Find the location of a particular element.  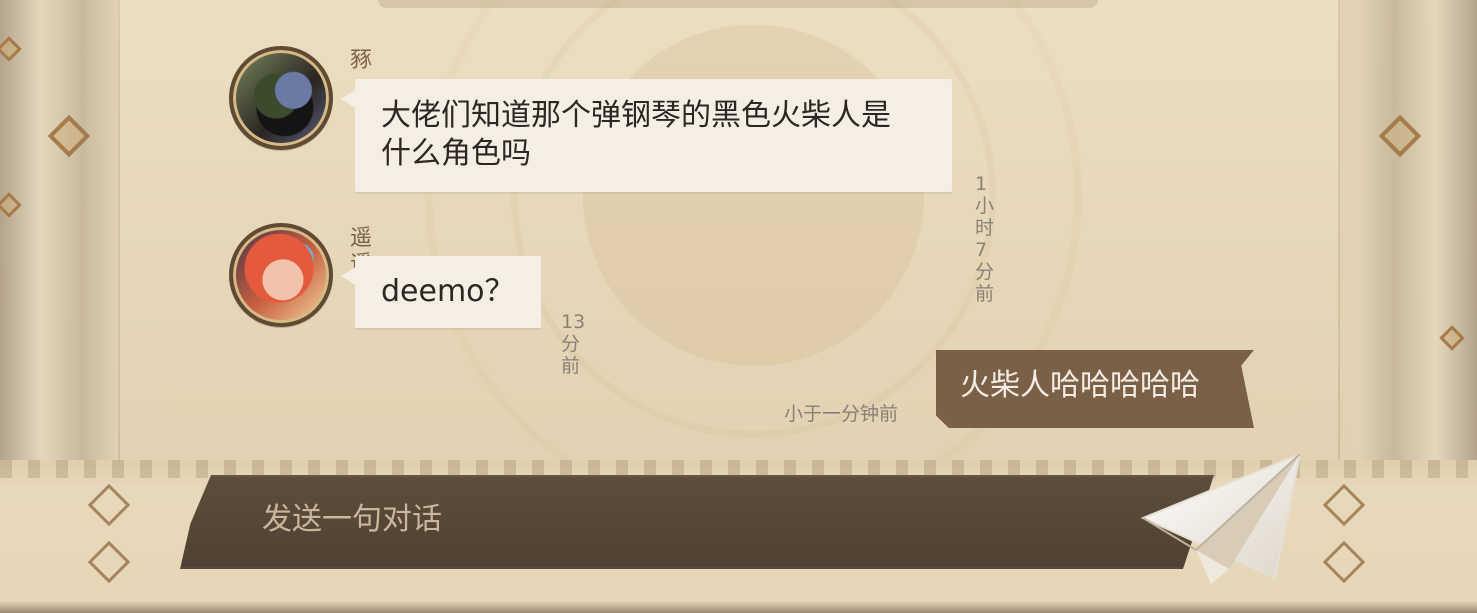

message-text: 大佬们知道那个弹钢琴的黑色火柴人是 什么角色吗 is located at coordinates (636, 134).